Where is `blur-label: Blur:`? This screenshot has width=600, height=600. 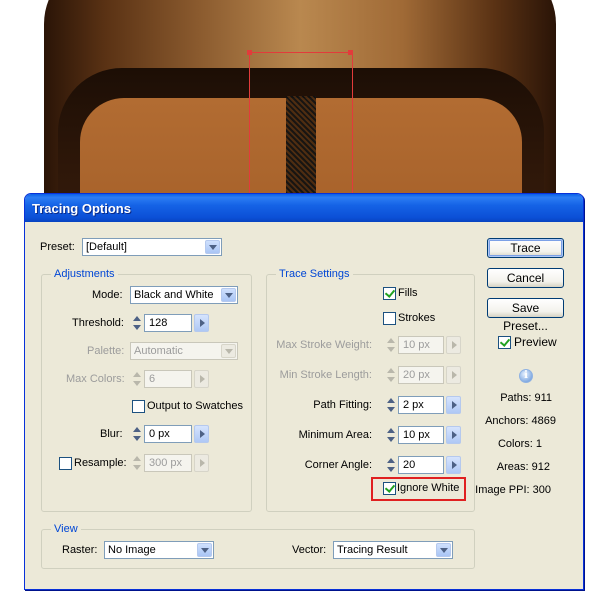 blur-label: Blur: is located at coordinates (111, 434).